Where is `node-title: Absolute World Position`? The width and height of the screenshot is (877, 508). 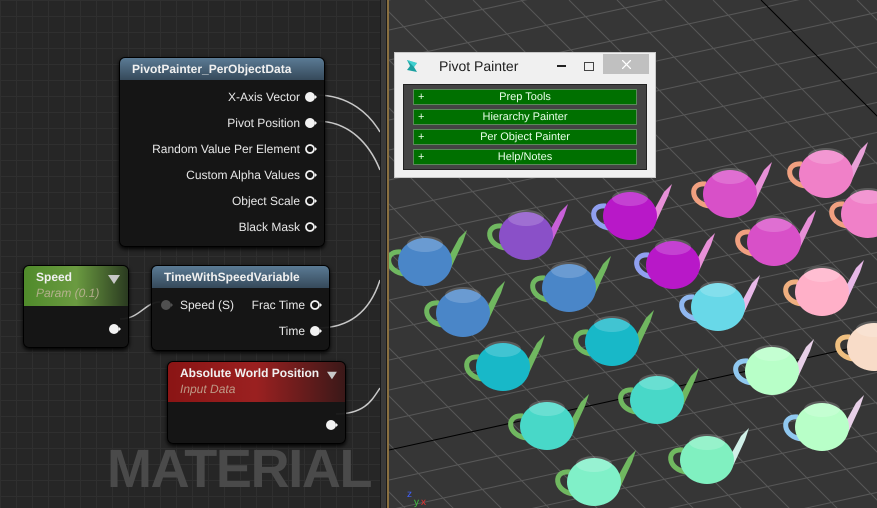
node-title: Absolute World Position is located at coordinates (250, 373).